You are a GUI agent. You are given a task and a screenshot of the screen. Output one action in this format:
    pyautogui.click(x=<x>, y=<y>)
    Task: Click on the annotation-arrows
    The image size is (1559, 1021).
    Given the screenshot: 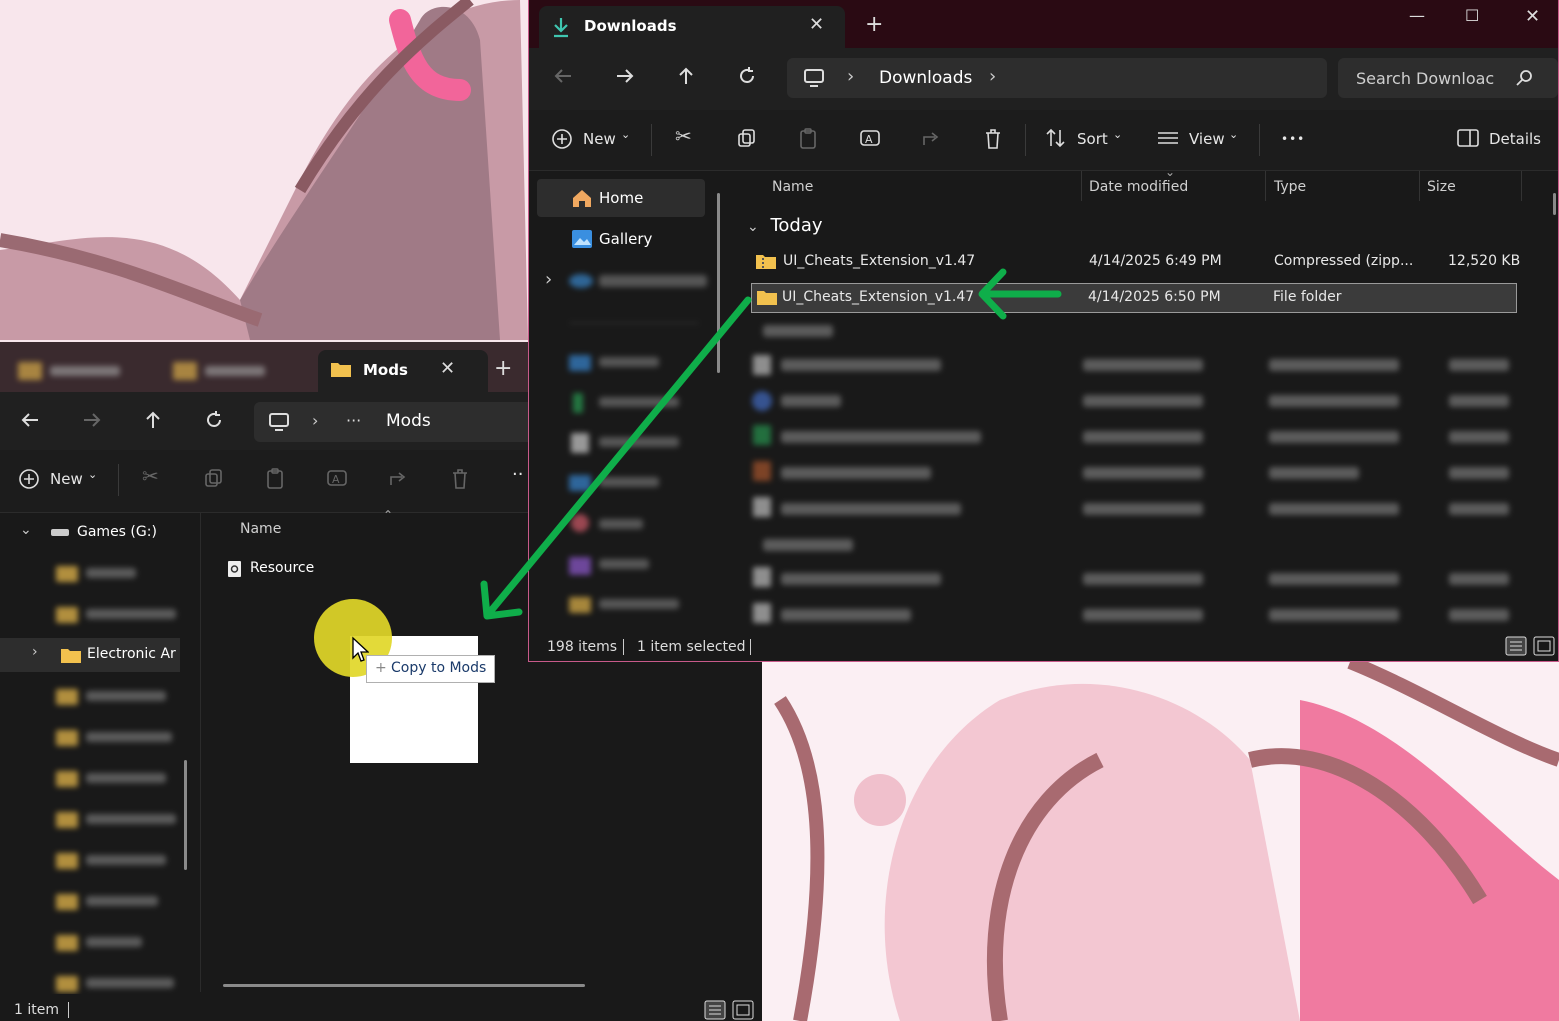 What is the action you would take?
    pyautogui.click(x=771, y=444)
    